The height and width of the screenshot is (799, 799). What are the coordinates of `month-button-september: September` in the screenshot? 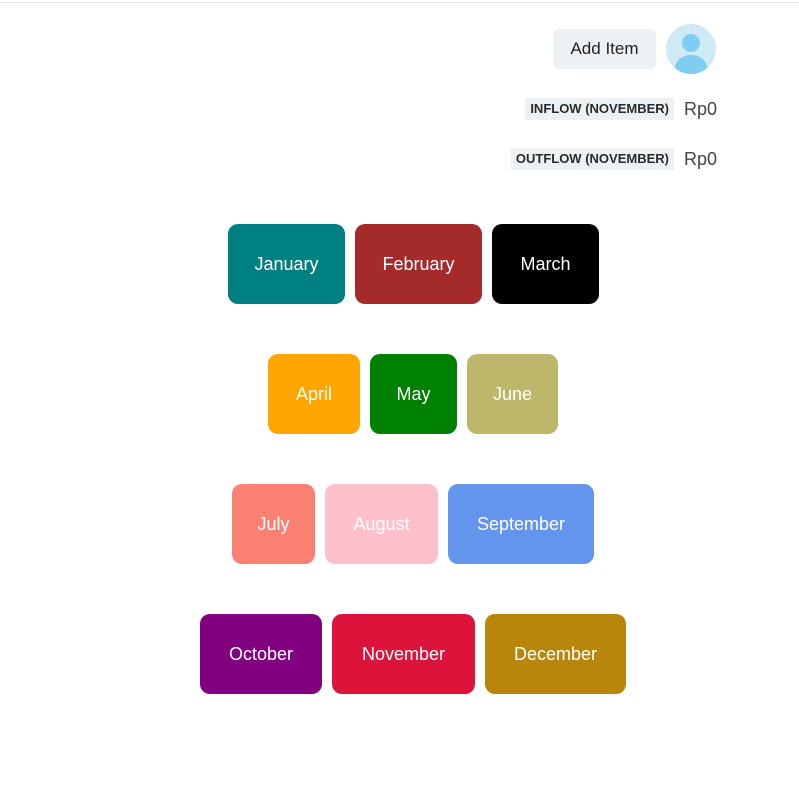 It's located at (521, 524).